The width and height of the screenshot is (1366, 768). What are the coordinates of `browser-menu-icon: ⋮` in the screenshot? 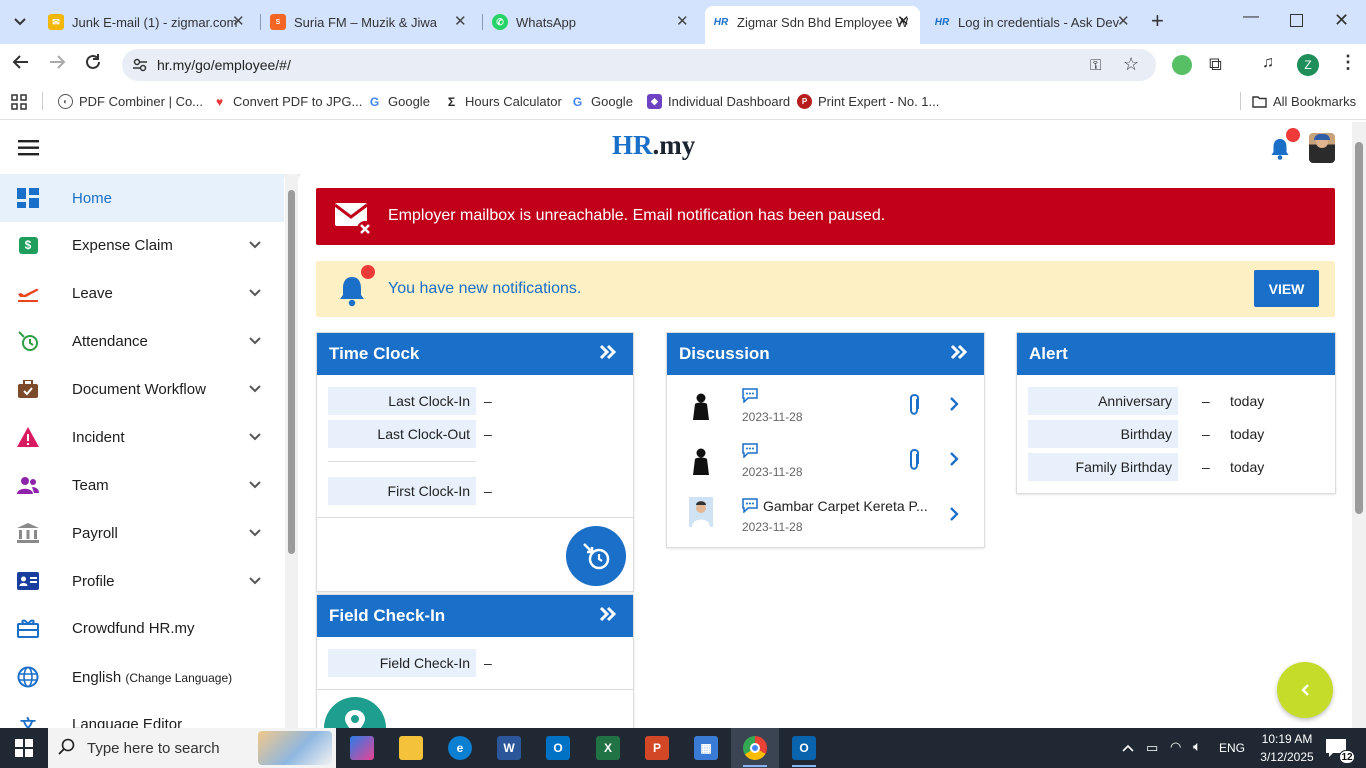 It's located at (1348, 62).